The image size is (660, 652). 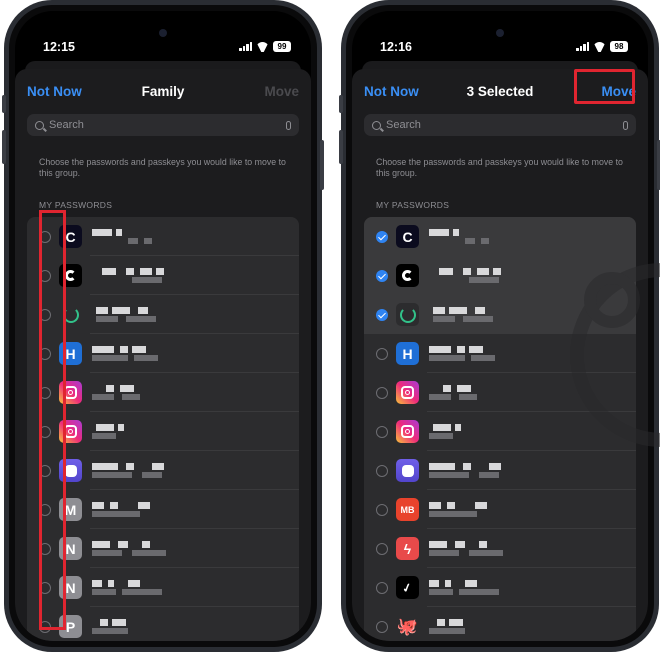 I want to click on password-row: P, so click(x=163, y=624).